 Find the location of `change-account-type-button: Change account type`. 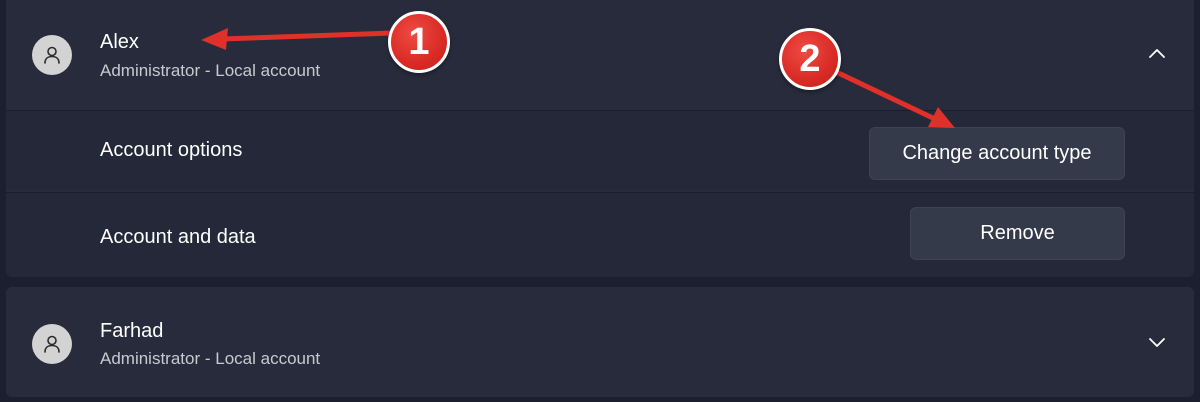

change-account-type-button: Change account type is located at coordinates (997, 153).